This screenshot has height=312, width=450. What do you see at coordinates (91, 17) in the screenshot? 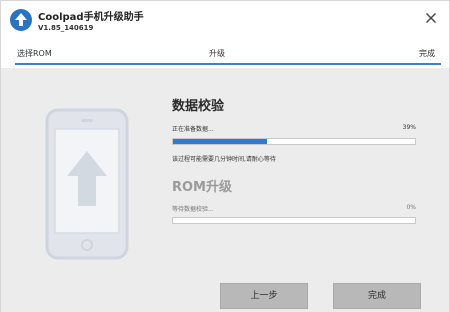
I see `app-title: Coolpad手机升级助手` at bounding box center [91, 17].